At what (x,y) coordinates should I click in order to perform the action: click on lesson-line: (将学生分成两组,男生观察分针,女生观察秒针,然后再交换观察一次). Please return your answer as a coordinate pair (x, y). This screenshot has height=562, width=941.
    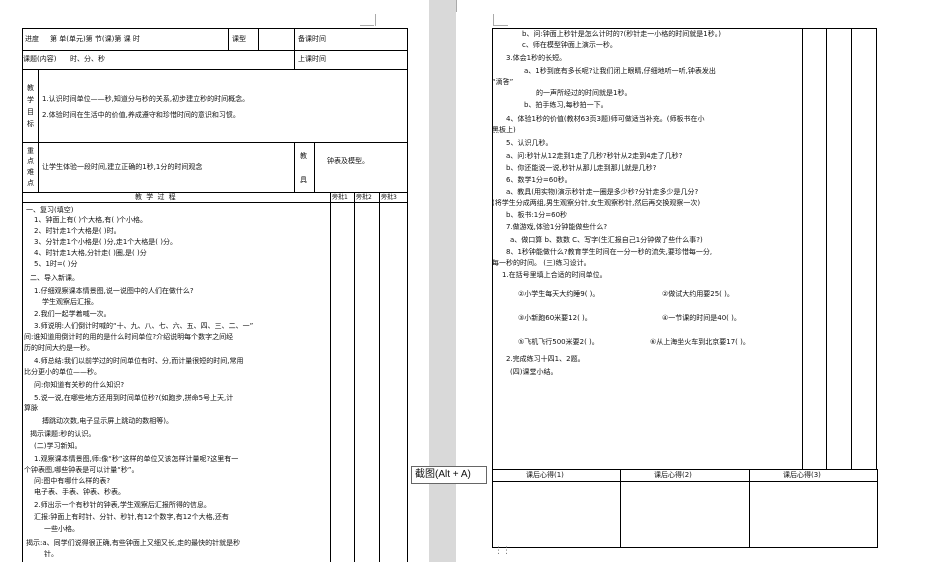
    Looking at the image, I should click on (596, 203).